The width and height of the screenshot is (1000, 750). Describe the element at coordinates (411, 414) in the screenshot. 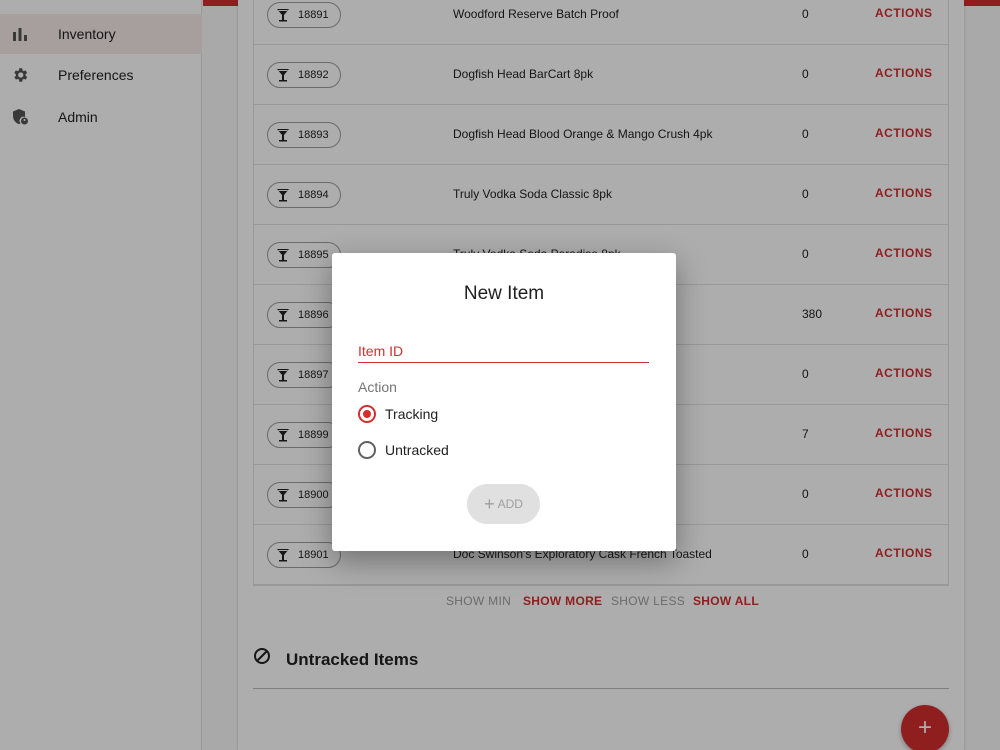

I see `tracking-radio-label: Tracking` at that location.